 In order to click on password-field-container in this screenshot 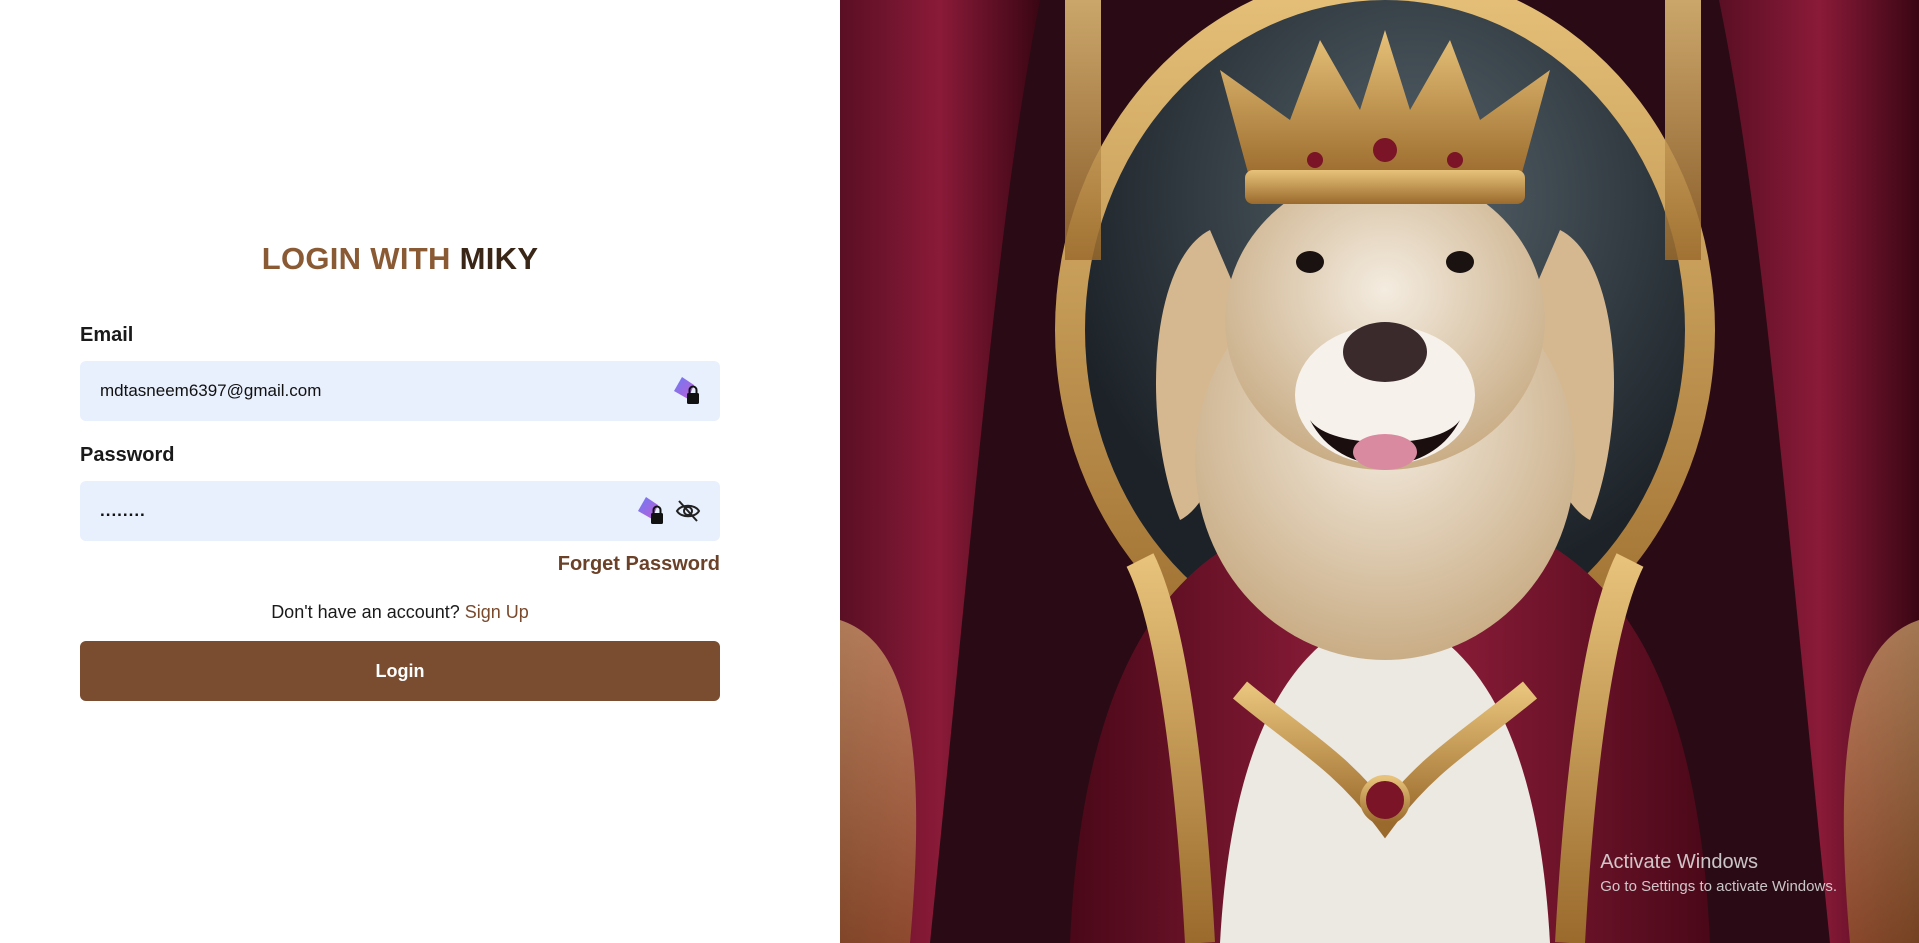, I will do `click(400, 511)`.